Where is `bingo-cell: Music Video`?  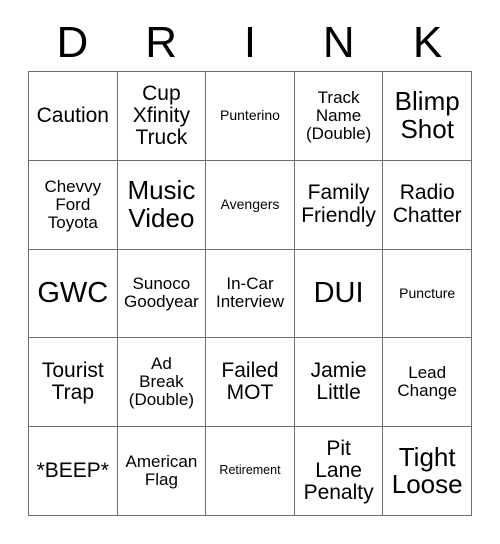 bingo-cell: Music Video is located at coordinates (162, 205).